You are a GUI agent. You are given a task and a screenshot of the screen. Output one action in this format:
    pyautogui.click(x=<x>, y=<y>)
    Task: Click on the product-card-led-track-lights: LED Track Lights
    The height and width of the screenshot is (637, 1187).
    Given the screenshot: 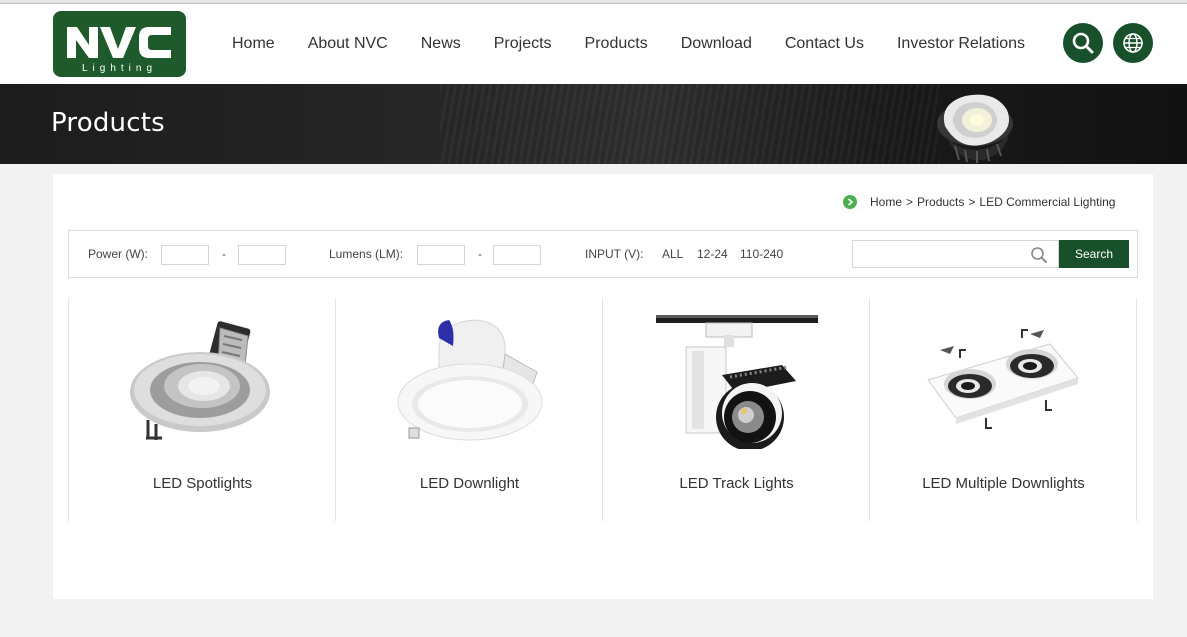 What is the action you would take?
    pyautogui.click(x=736, y=410)
    